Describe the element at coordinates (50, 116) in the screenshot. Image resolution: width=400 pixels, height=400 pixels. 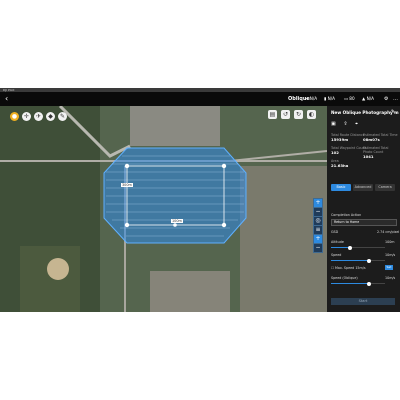
I see `waypoint-icon: ◆` at that location.